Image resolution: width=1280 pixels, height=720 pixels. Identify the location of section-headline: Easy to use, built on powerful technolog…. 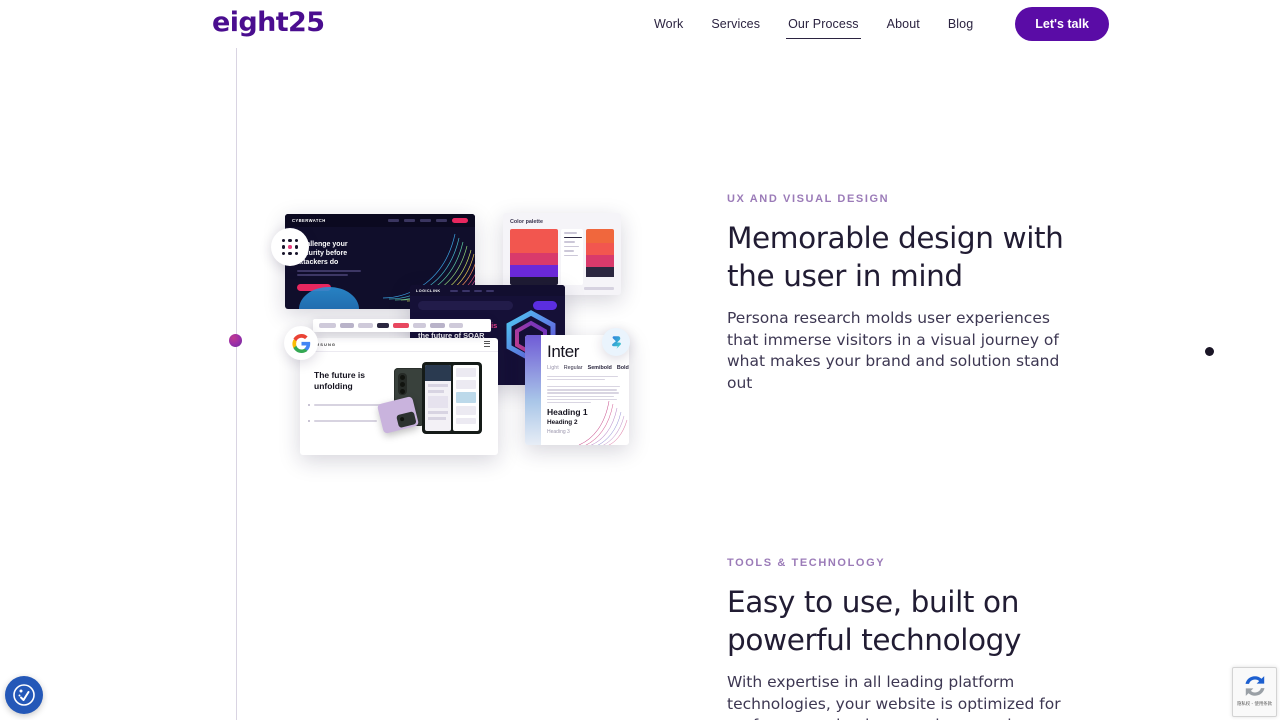
(874, 621).